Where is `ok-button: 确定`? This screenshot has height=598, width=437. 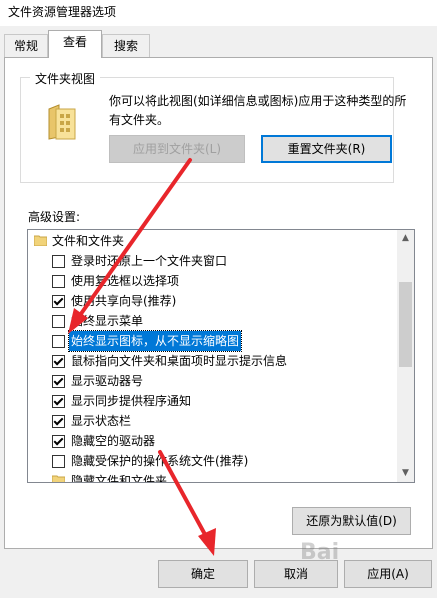
ok-button: 确定 is located at coordinates (203, 574).